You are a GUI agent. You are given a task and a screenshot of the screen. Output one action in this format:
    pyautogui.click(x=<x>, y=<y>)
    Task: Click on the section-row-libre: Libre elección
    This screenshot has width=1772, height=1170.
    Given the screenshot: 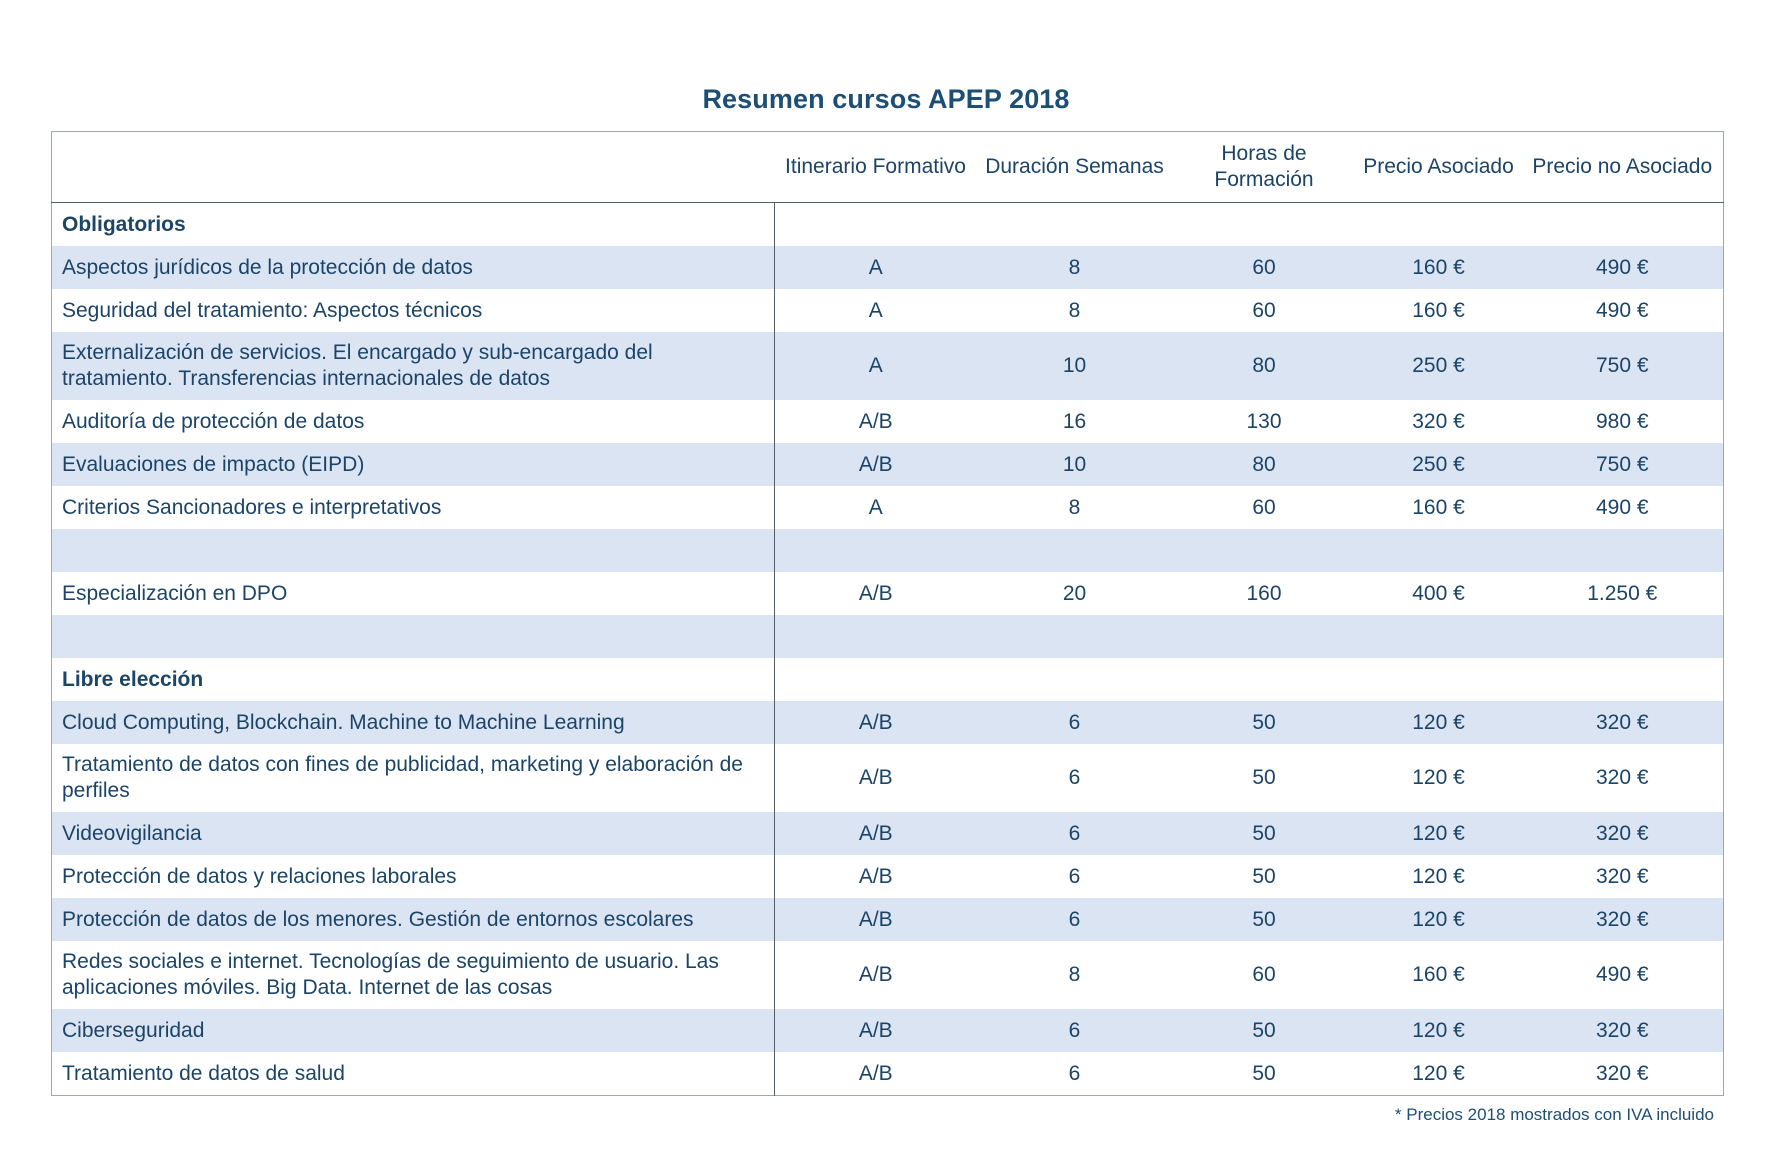 What is the action you would take?
    pyautogui.click(x=887, y=679)
    